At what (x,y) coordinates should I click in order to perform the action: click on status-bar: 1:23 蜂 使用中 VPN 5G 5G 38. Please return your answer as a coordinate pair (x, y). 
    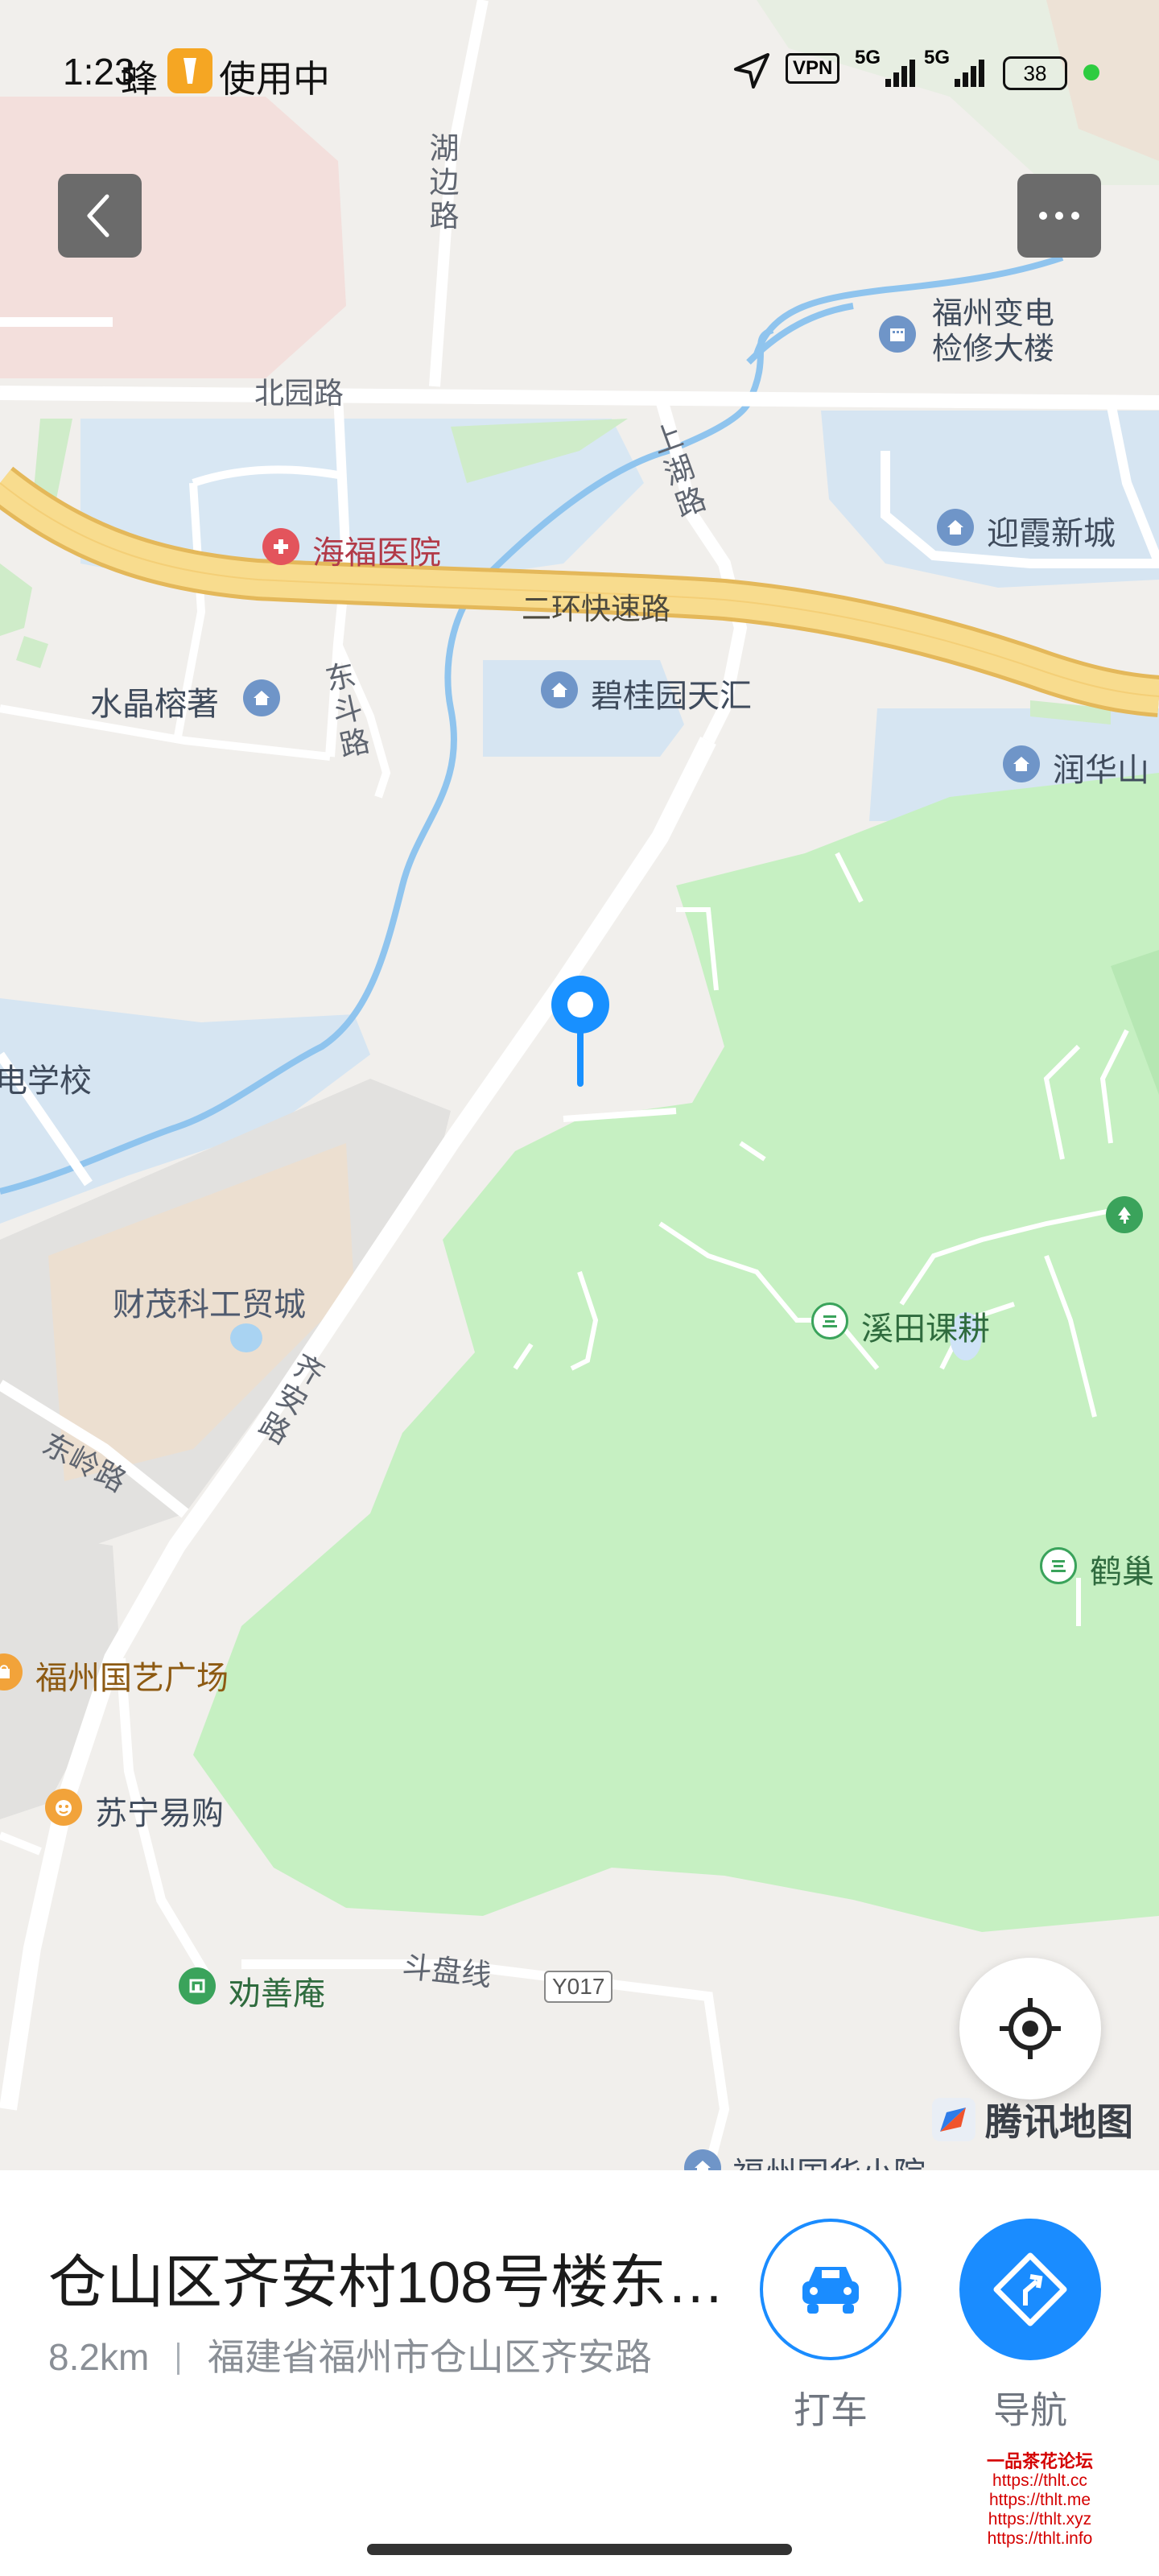
    Looking at the image, I should click on (579, 72).